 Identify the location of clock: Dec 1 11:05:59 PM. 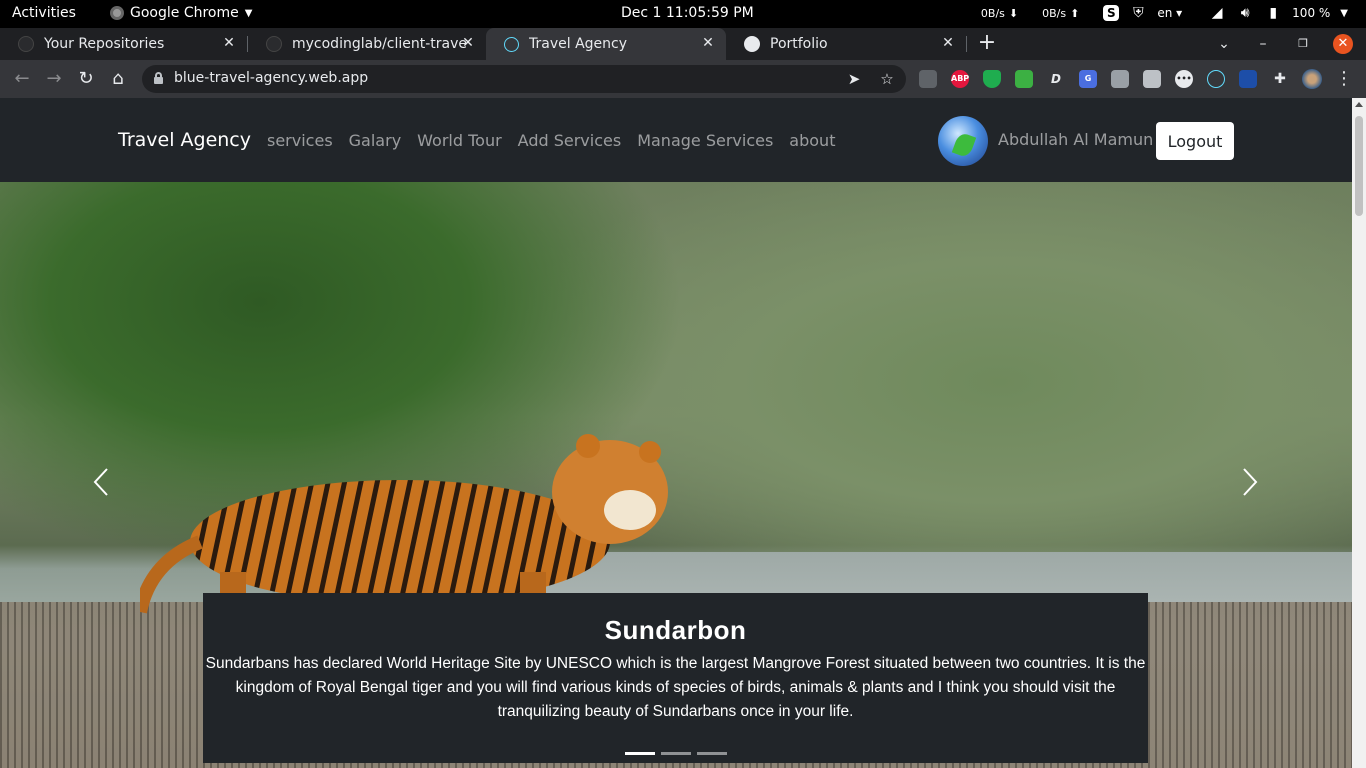
(687, 13).